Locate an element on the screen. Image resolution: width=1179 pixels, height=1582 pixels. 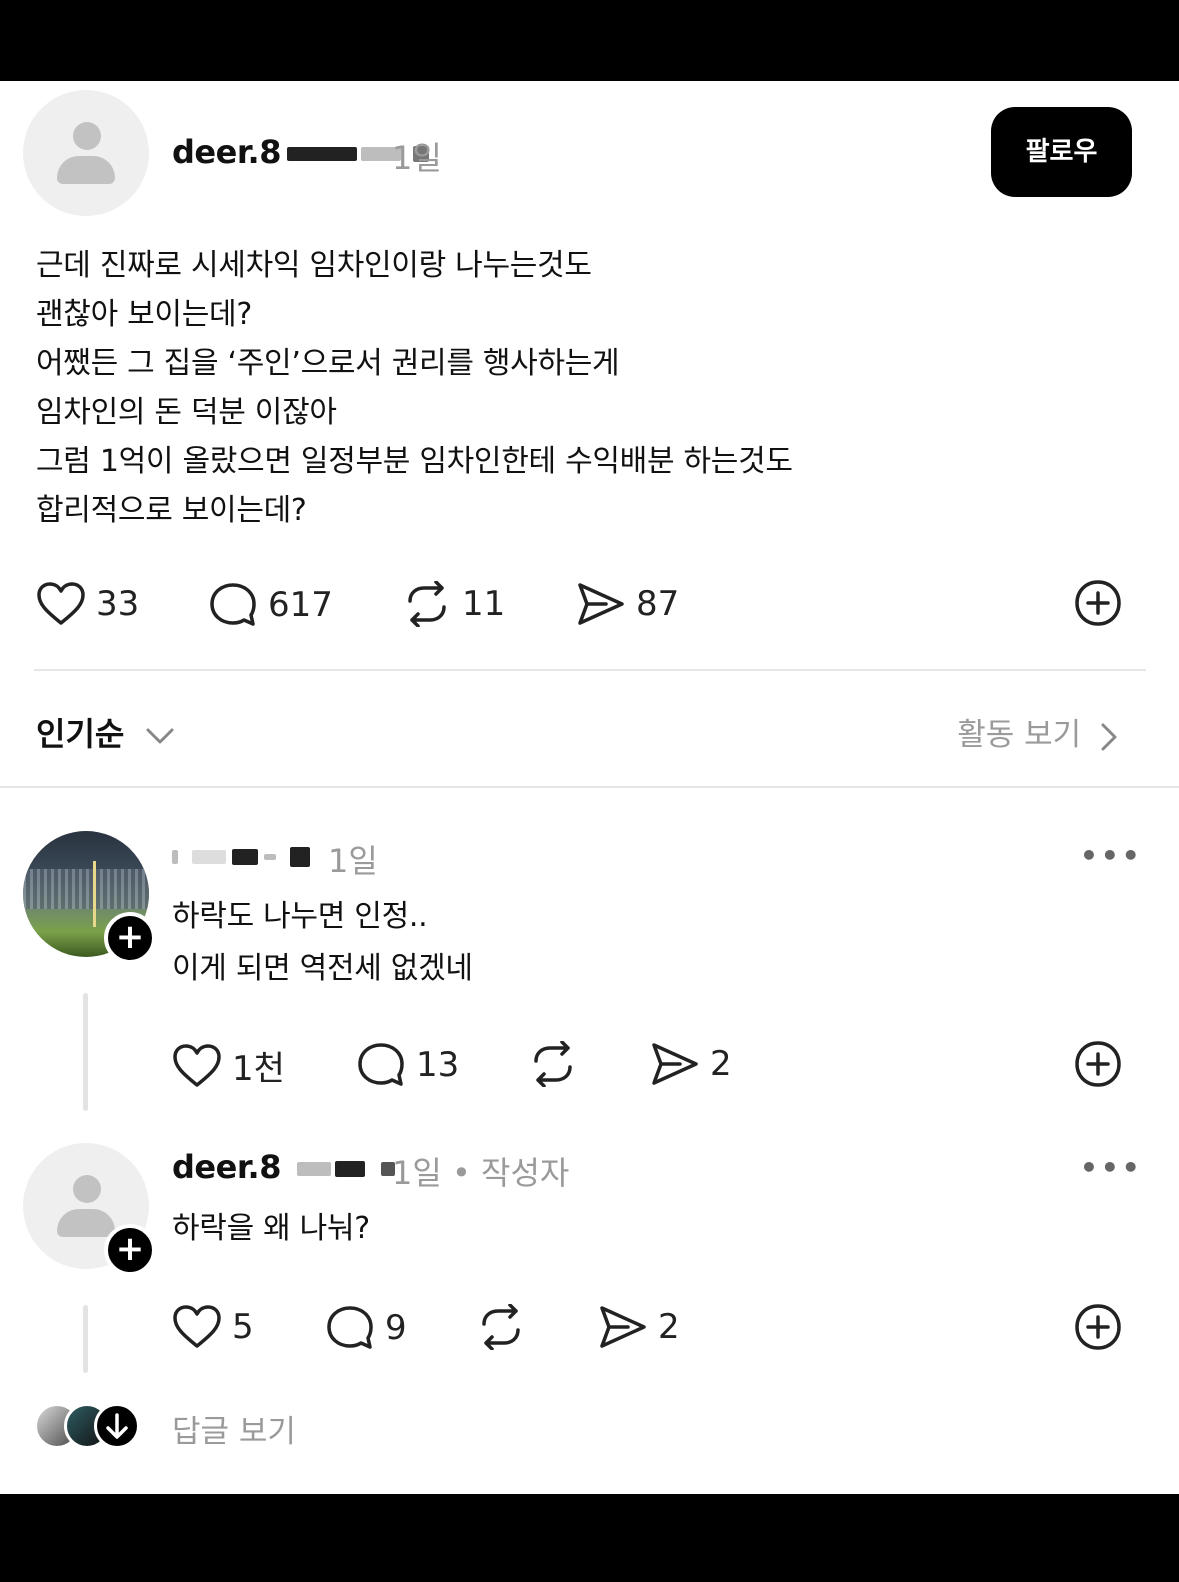
status-bar is located at coordinates (589, 40).